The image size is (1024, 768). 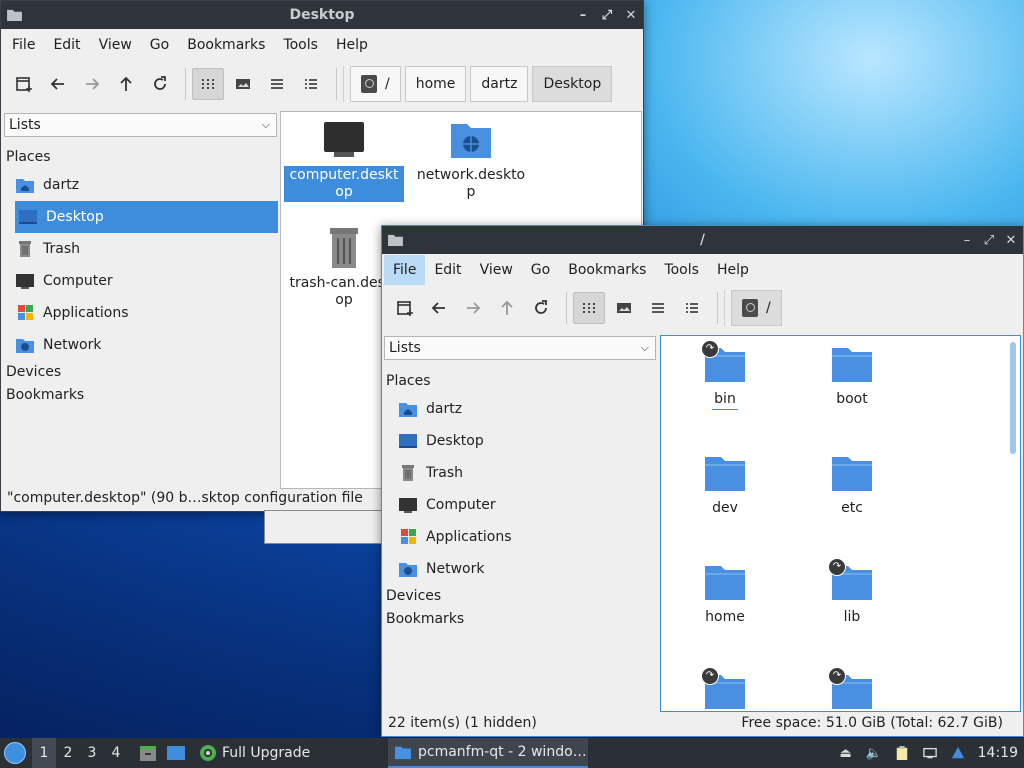 I want to click on path-crumb-desktop: Desktop, so click(x=572, y=84).